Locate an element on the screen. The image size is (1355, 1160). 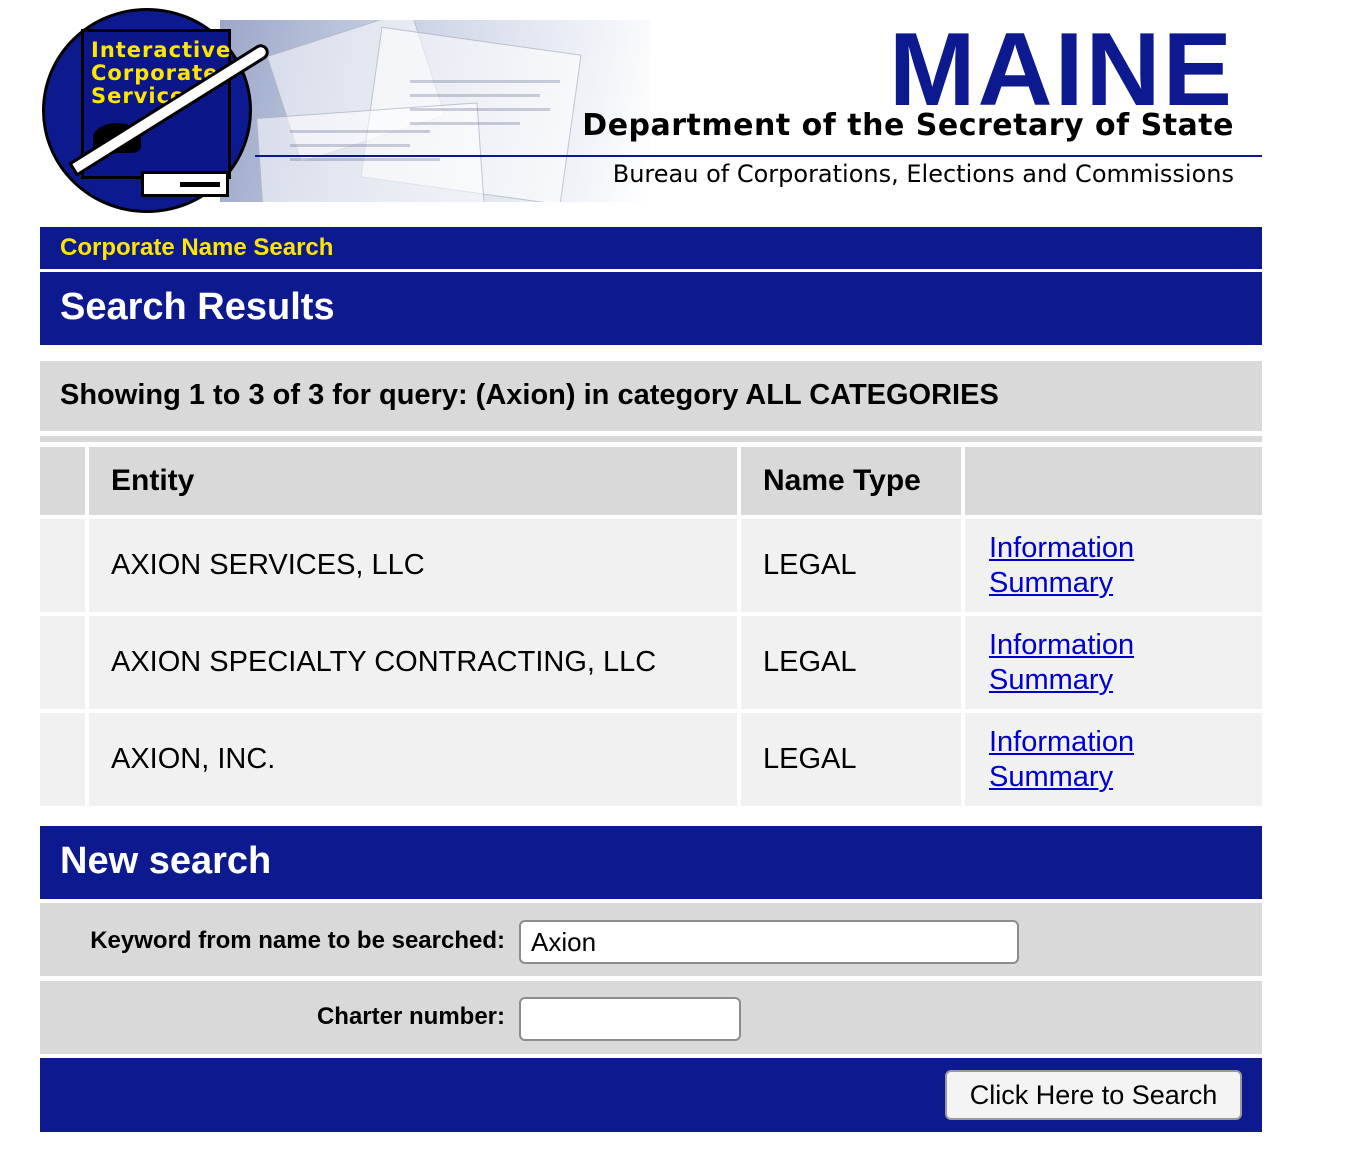
column-header-links is located at coordinates (1111, 482).